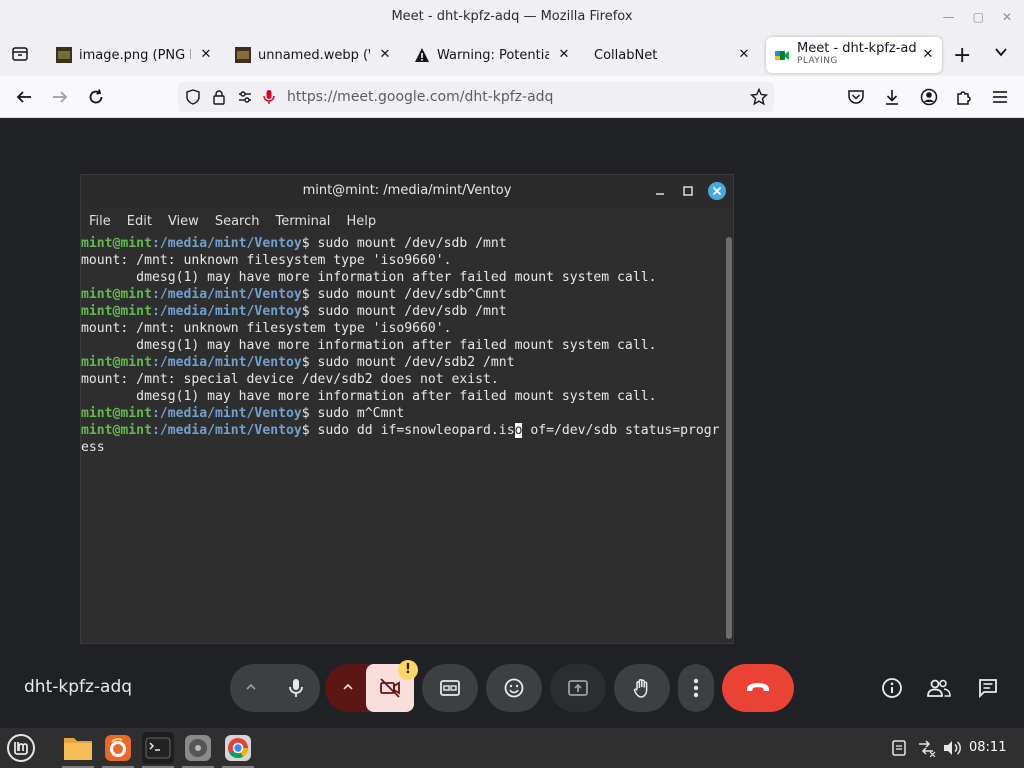 The image size is (1024, 768). I want to click on download-icon, so click(892, 97).